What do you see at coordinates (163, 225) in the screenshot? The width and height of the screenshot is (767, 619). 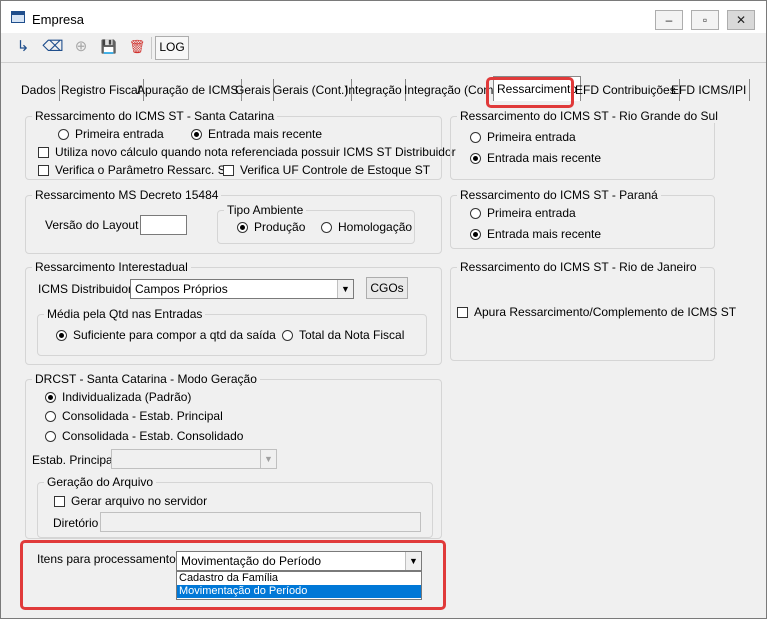 I see `versao-layout-input` at bounding box center [163, 225].